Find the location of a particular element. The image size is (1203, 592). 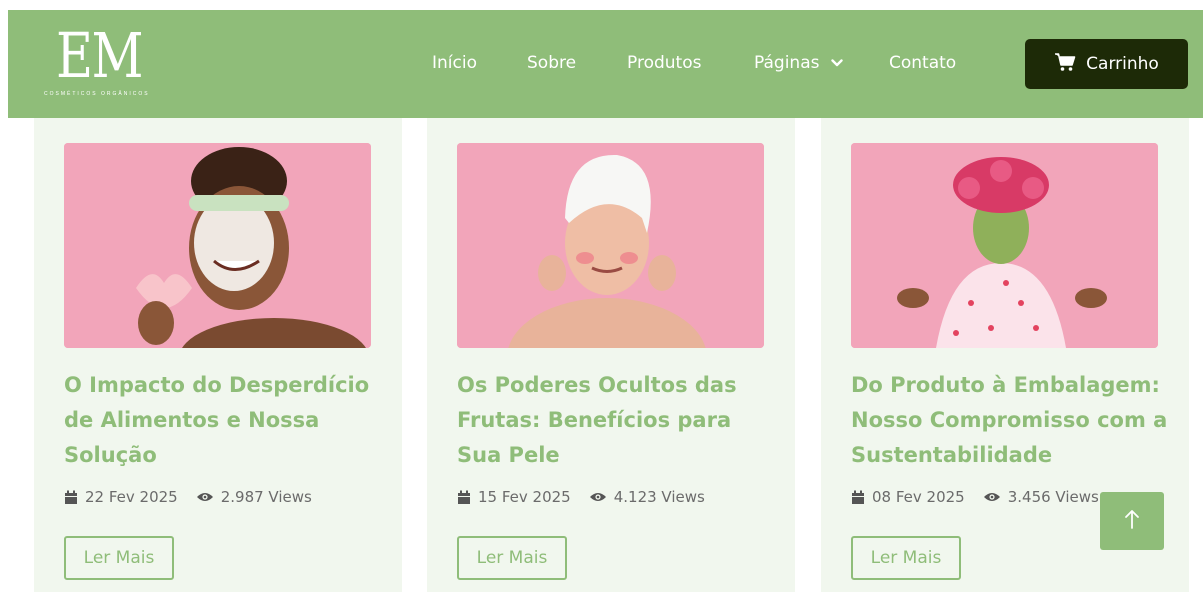

post-views: 3.456 Views is located at coordinates (1053, 497).